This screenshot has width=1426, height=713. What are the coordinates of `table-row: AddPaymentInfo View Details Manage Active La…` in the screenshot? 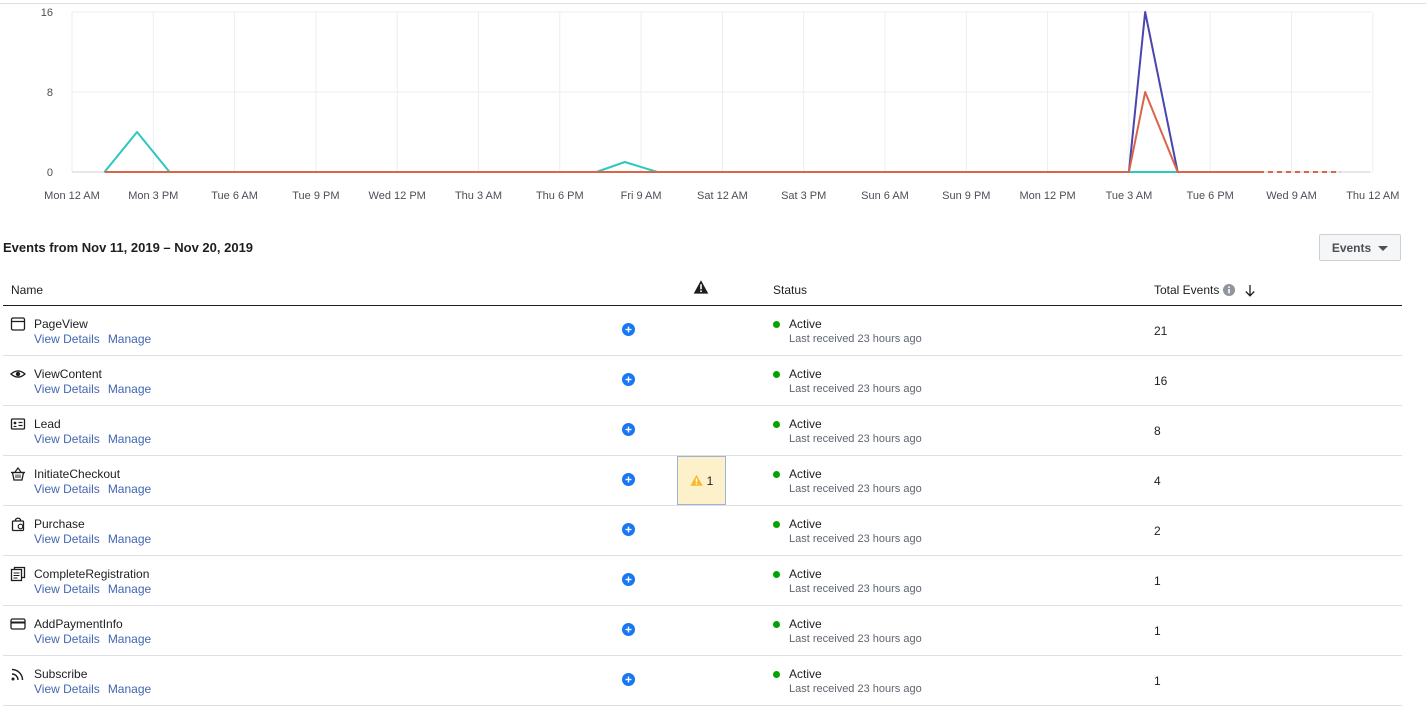 It's located at (702, 631).